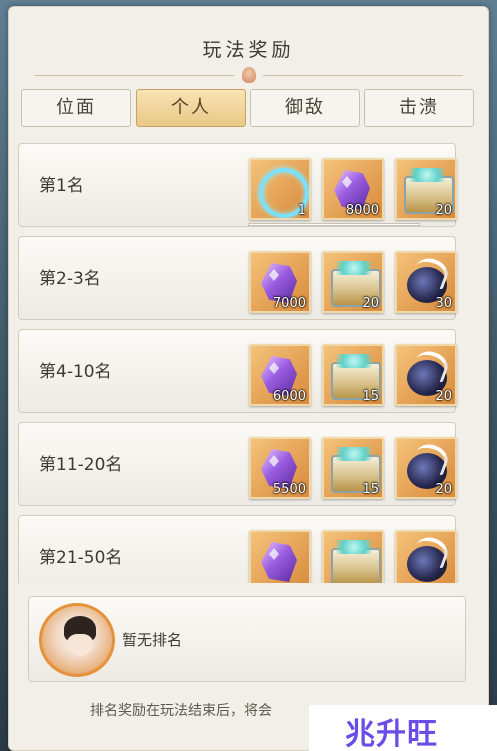 Image resolution: width=497 pixels, height=751 pixels. What do you see at coordinates (181, 711) in the screenshot?
I see `footer-note: 排名奖励在玩法结束后，将会` at bounding box center [181, 711].